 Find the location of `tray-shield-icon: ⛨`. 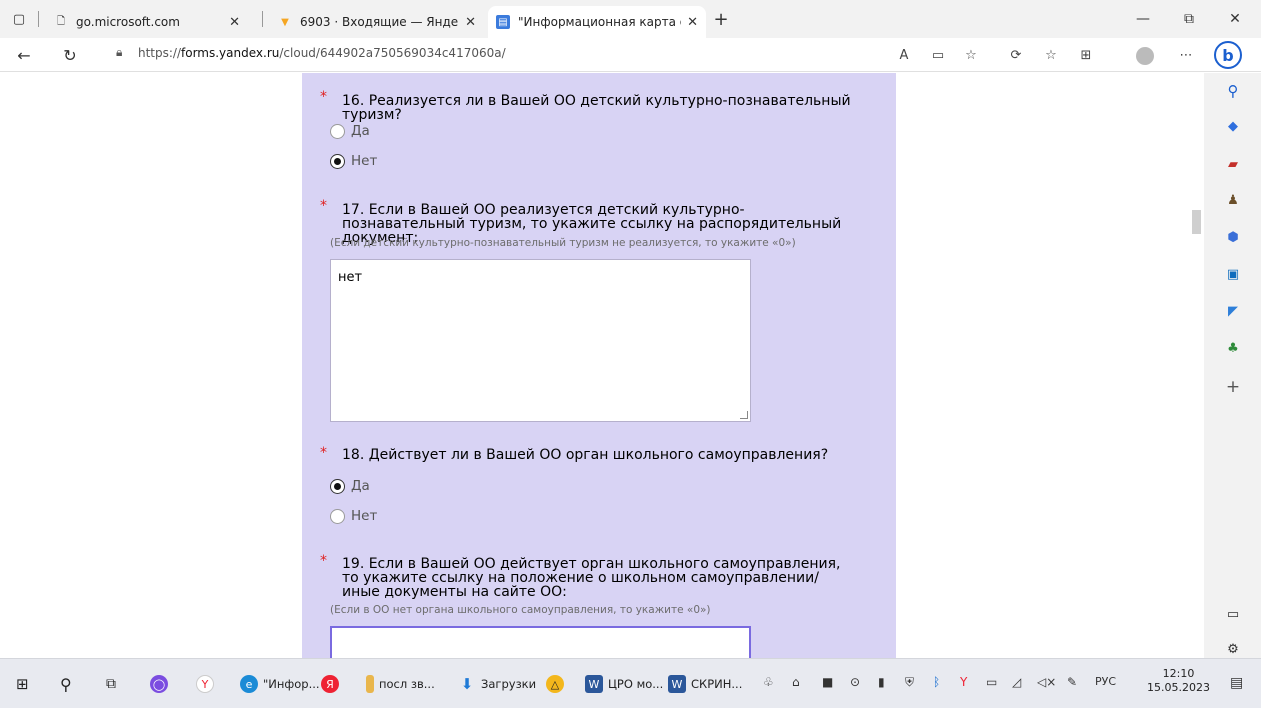

tray-shield-icon: ⛨ is located at coordinates (909, 682).